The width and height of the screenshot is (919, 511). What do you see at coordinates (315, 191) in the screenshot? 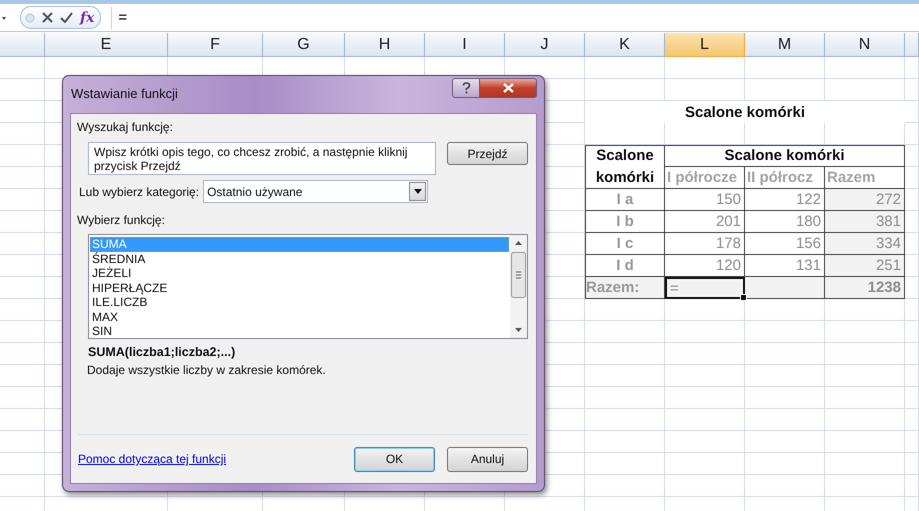
I see `category-dropdown: Ostatnio używane` at bounding box center [315, 191].